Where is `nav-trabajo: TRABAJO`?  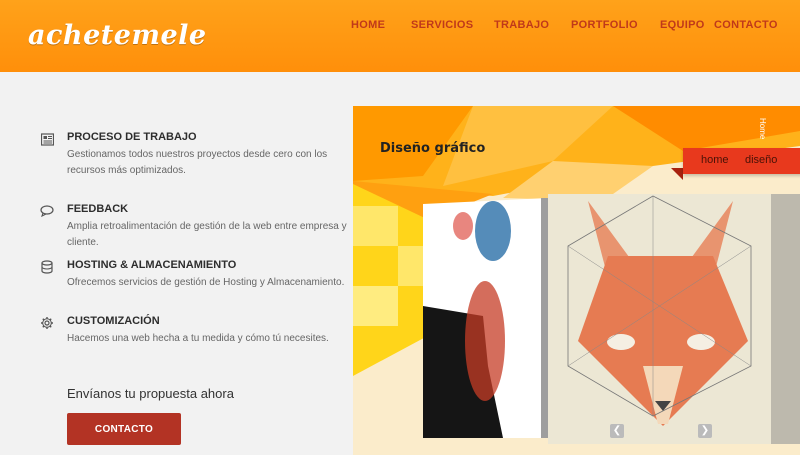 nav-trabajo: TRABAJO is located at coordinates (521, 25).